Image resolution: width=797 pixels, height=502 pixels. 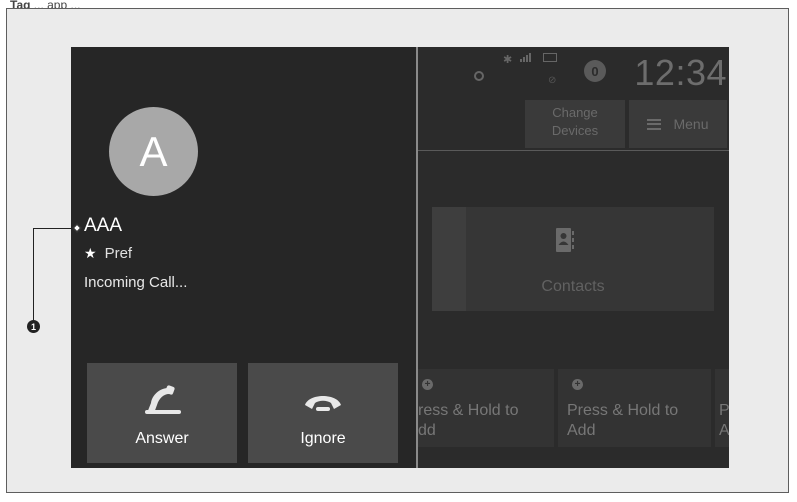 What do you see at coordinates (153, 151) in the screenshot?
I see `caller-avatar: A` at bounding box center [153, 151].